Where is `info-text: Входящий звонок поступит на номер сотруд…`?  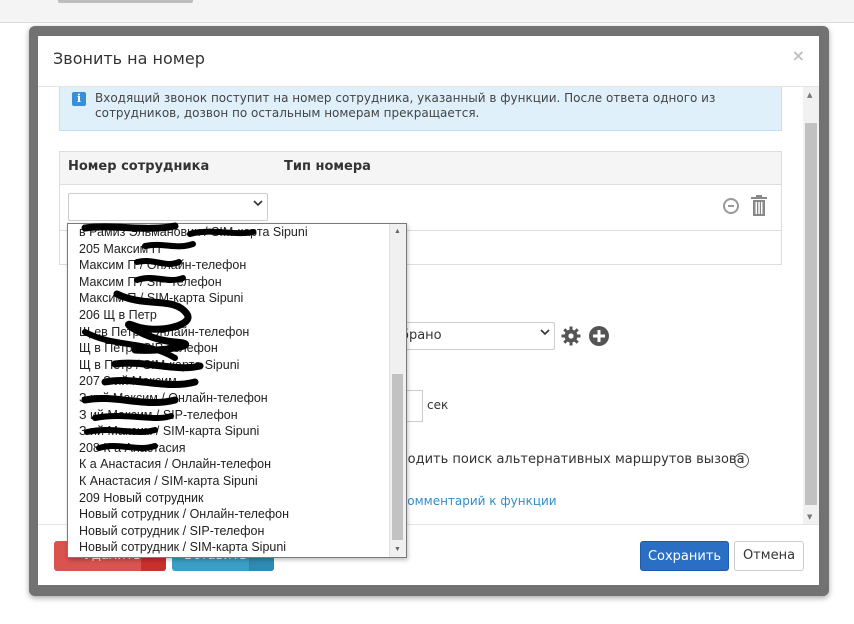
info-text: Входящий звонок поступит на номер сотруд… is located at coordinates (405, 105).